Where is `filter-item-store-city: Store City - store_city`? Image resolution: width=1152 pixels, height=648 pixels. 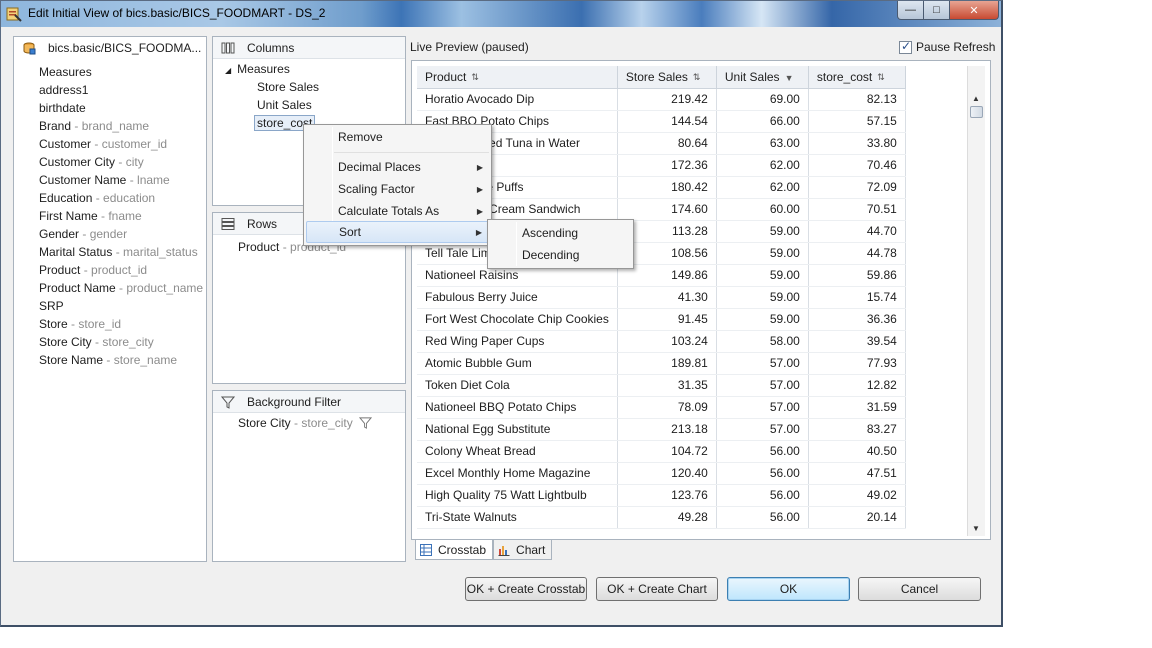 filter-item-store-city: Store City - store_city is located at coordinates (305, 423).